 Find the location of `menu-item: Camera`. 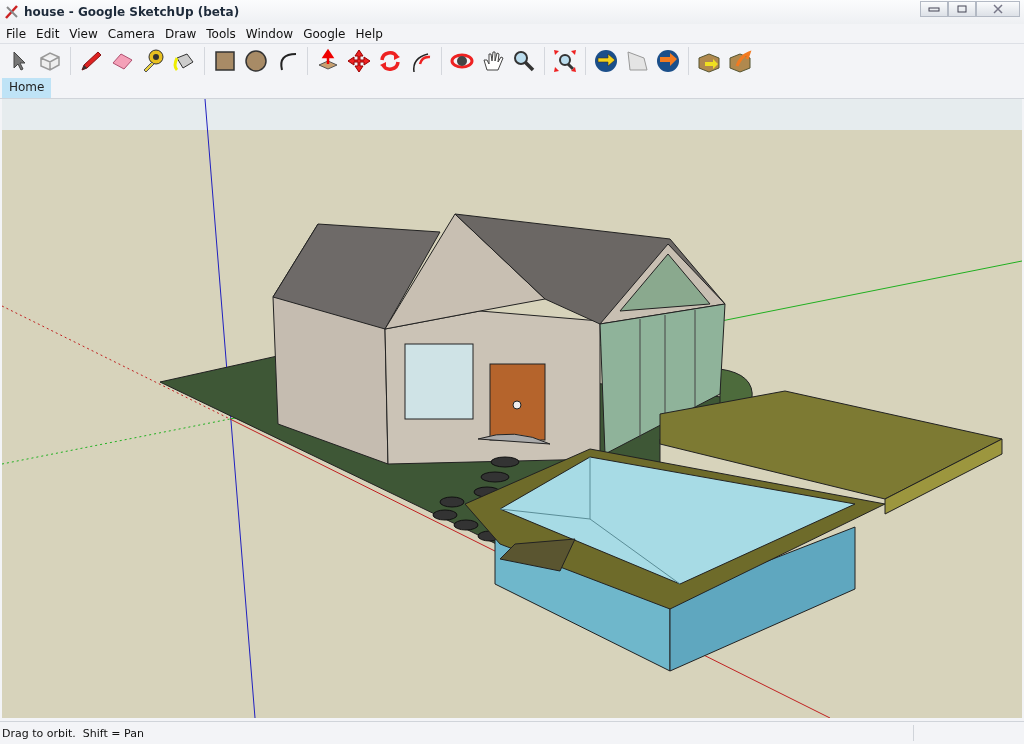

menu-item: Camera is located at coordinates (132, 33).